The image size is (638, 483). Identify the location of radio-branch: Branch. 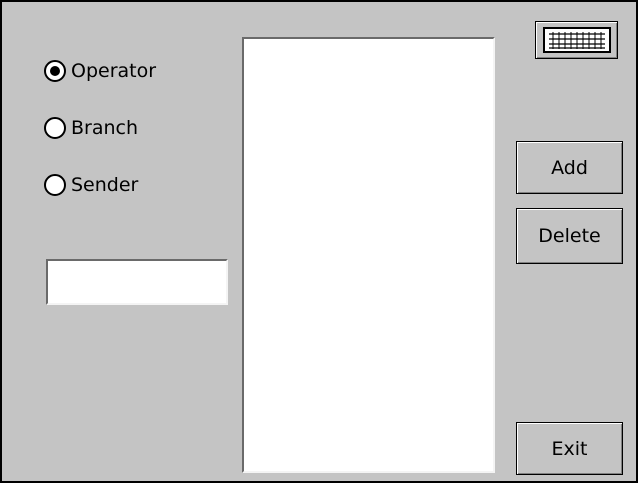
(91, 128).